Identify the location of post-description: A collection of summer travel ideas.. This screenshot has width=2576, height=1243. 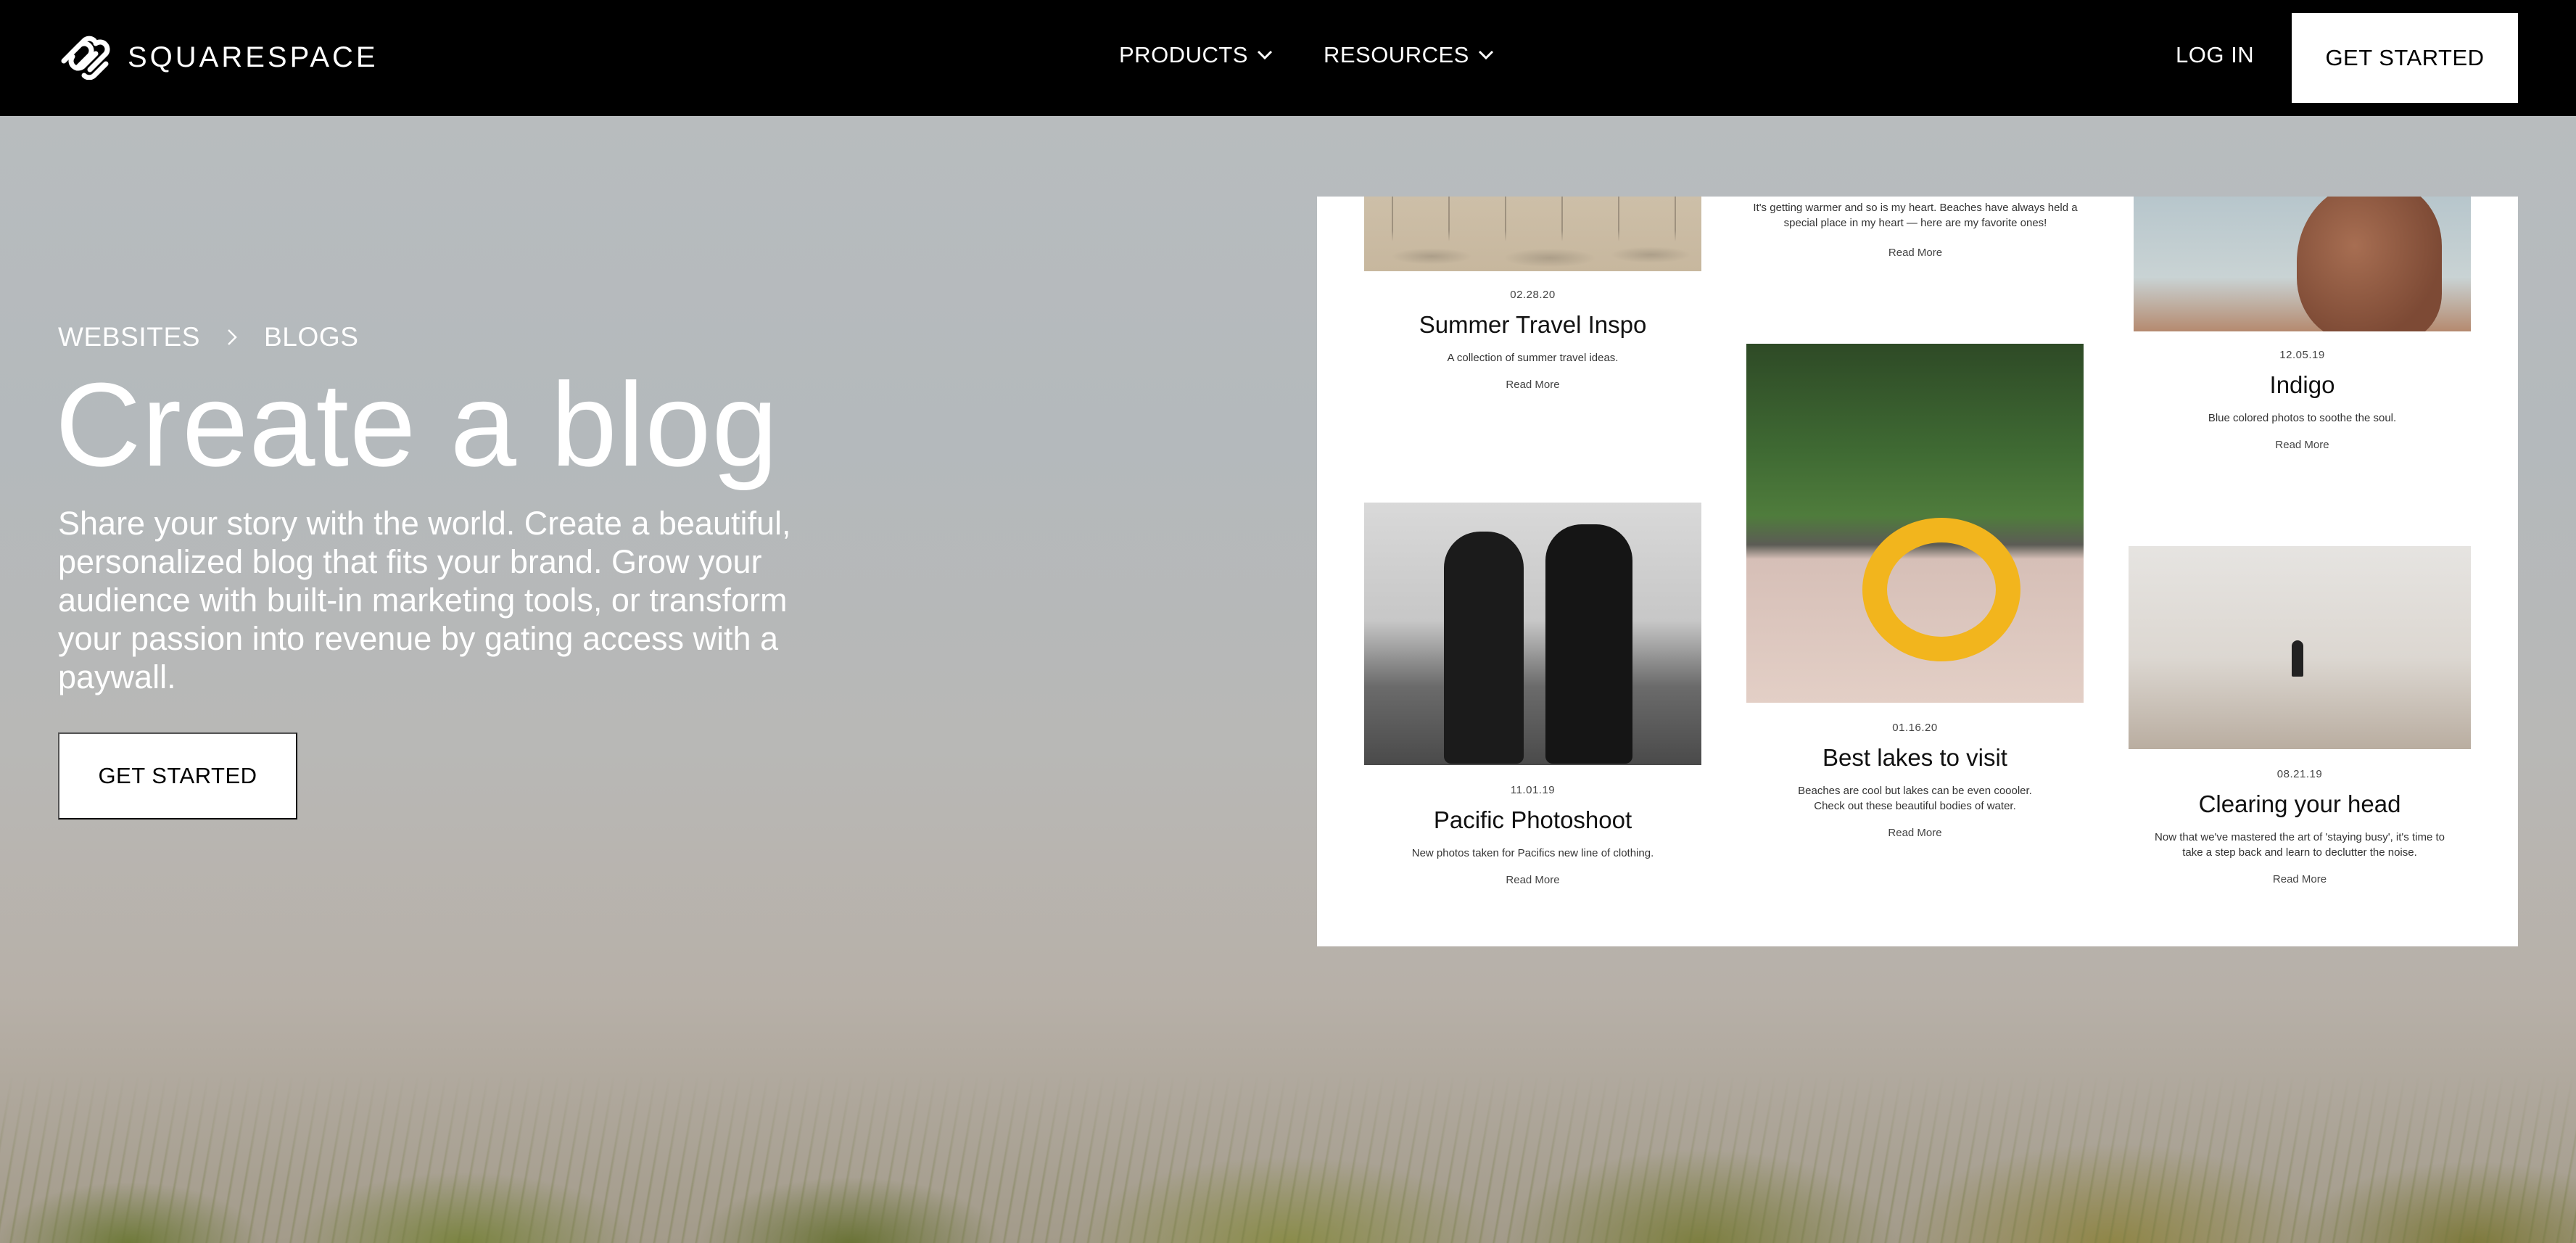
(1533, 358).